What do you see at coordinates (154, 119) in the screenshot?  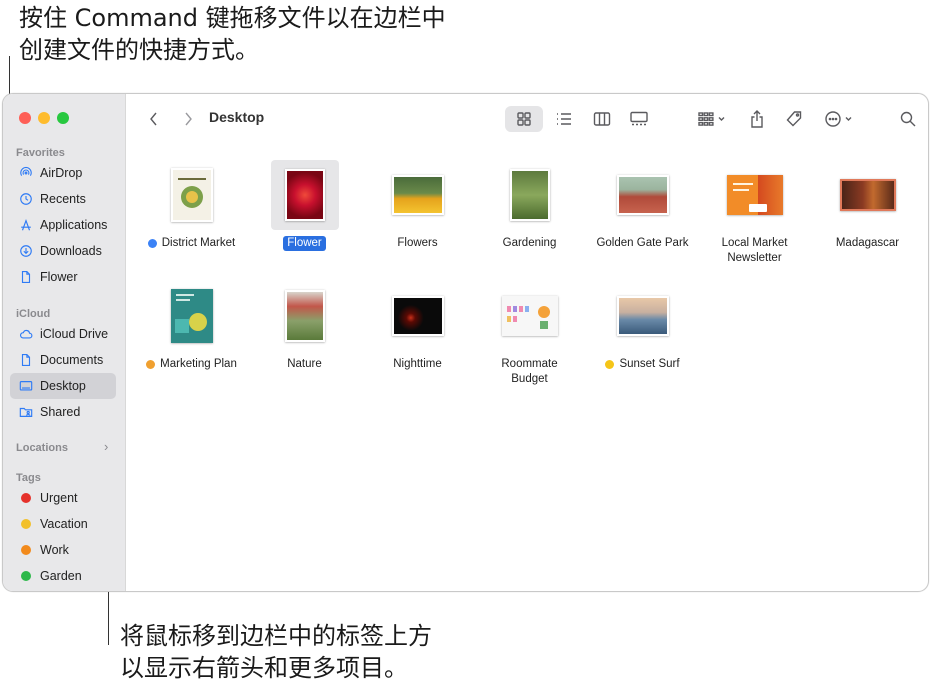 I see `back-icon` at bounding box center [154, 119].